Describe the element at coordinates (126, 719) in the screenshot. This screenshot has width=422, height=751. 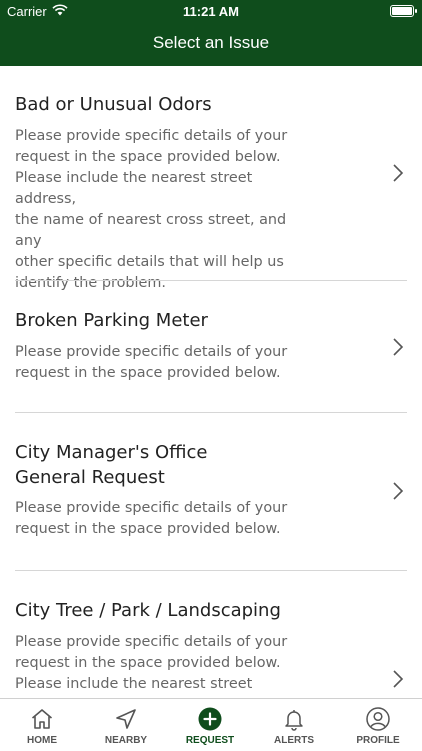
I see `navigation-arrow-icon` at that location.